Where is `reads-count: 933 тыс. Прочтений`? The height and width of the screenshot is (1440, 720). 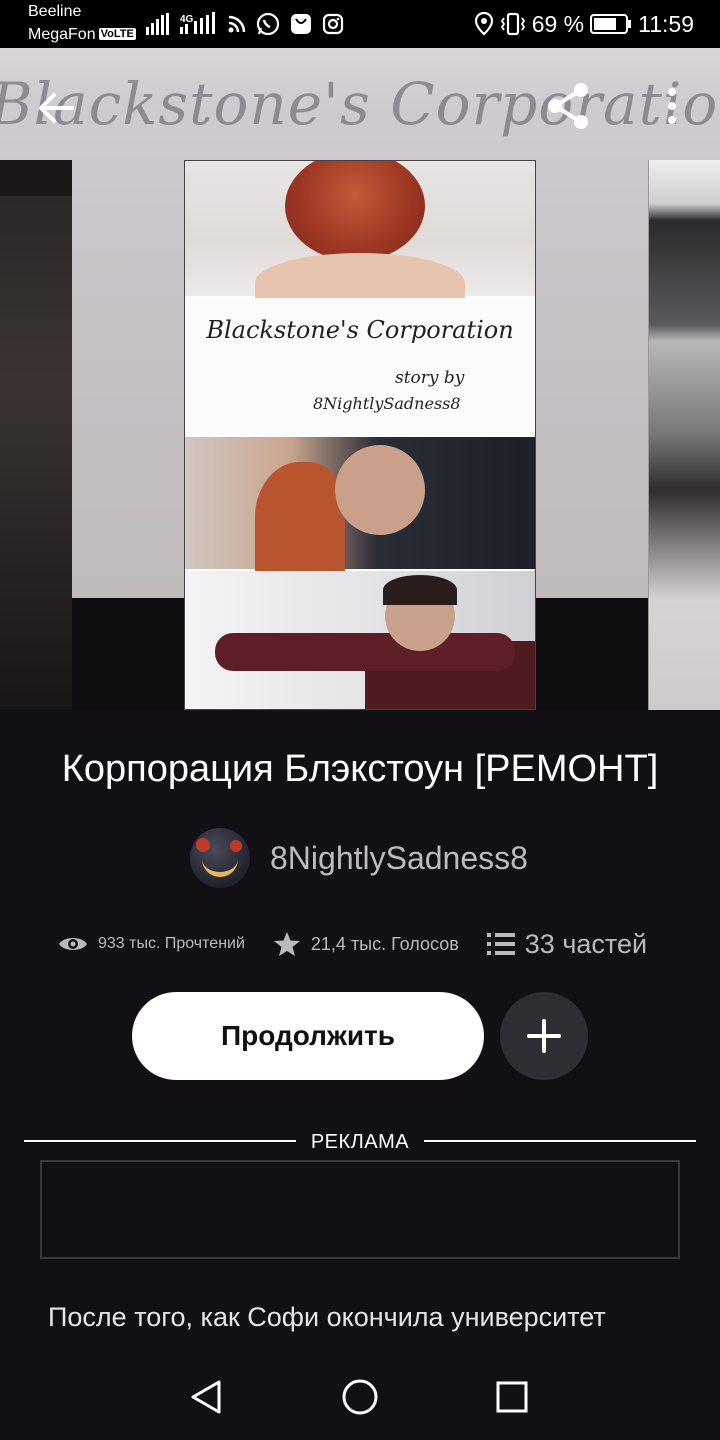 reads-count: 933 тыс. Прочтений is located at coordinates (171, 943).